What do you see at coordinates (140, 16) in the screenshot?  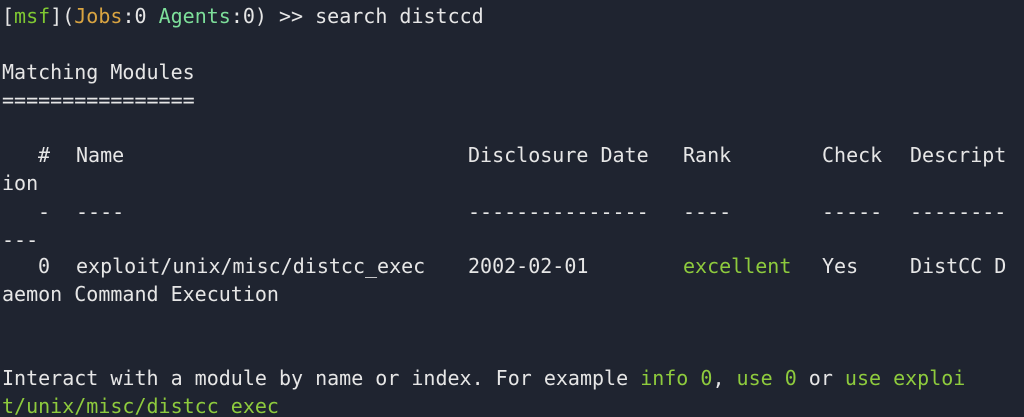 I see `prompt-jobs-value: 0` at bounding box center [140, 16].